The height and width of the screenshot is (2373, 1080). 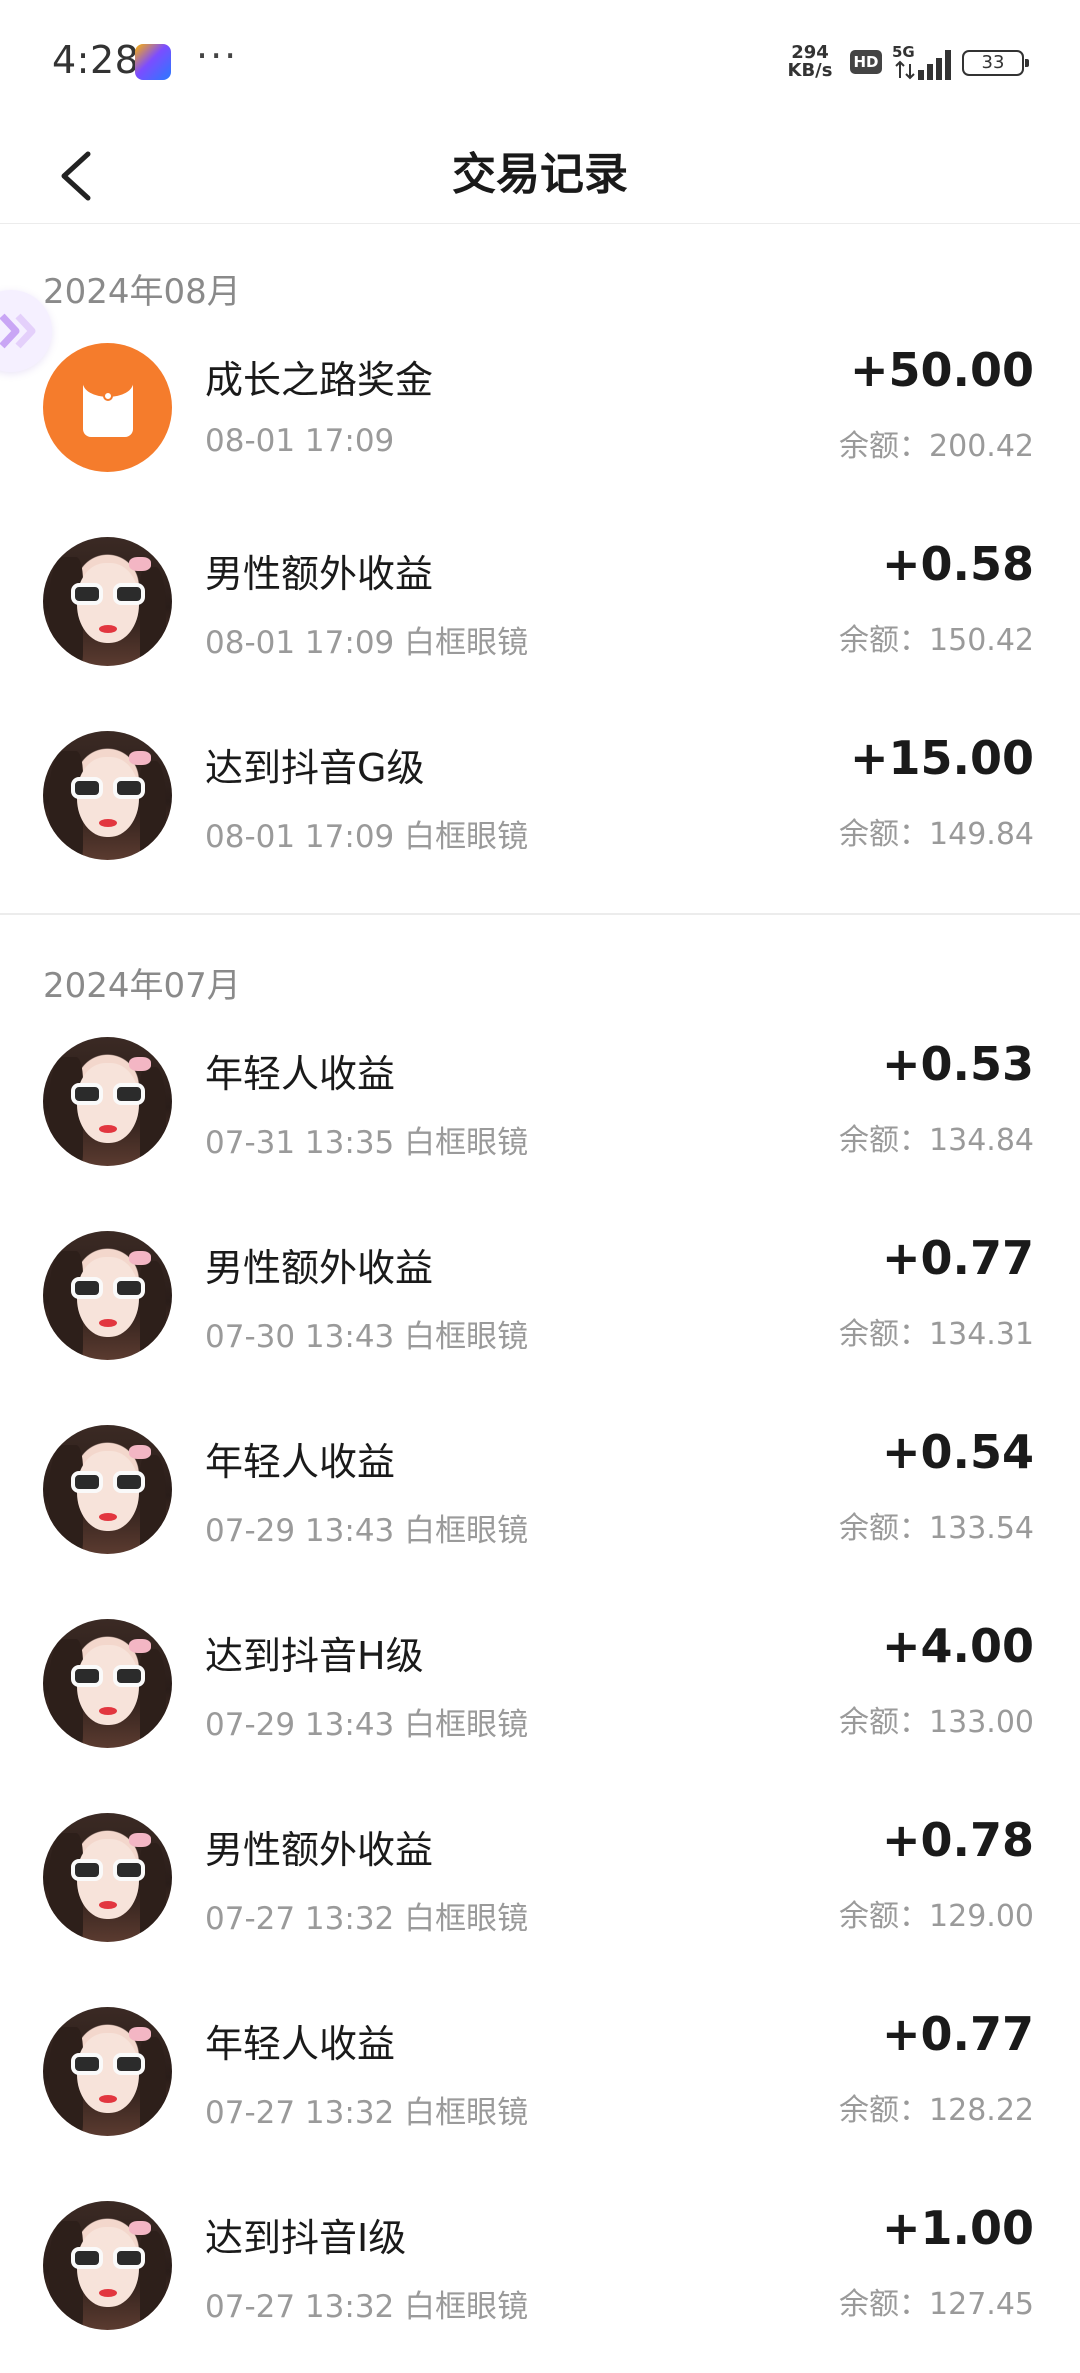 I want to click on transaction-title: 达到抖音H级, so click(x=314, y=1656).